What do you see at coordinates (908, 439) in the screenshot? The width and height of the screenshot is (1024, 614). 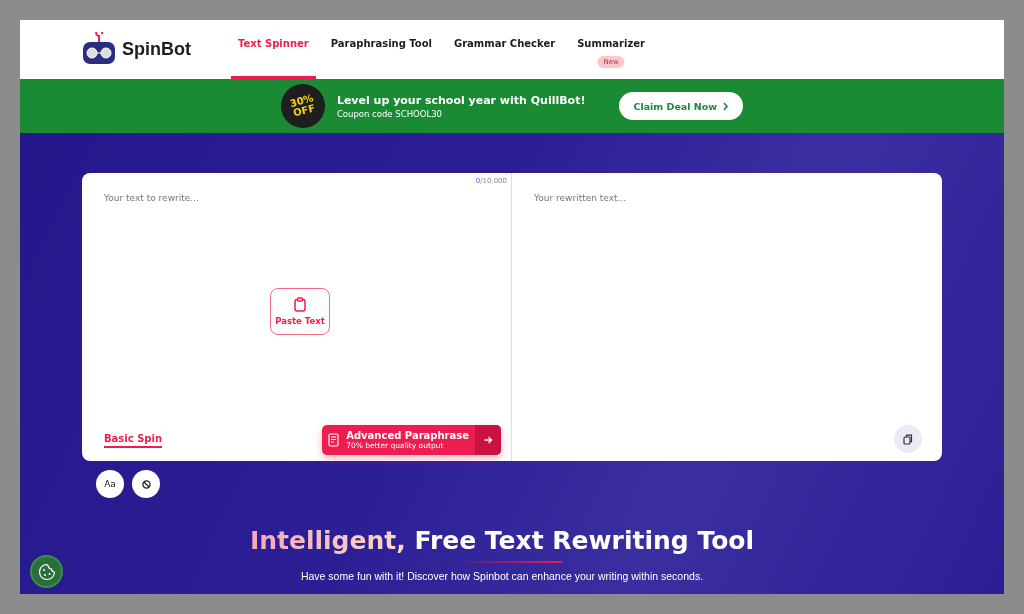 I see `copy-icon` at bounding box center [908, 439].